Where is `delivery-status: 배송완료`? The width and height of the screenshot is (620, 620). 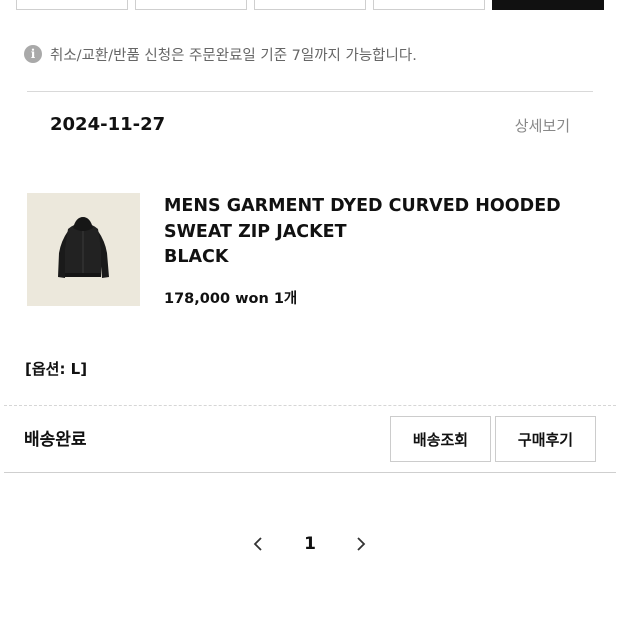
delivery-status: 배송완료 is located at coordinates (55, 440).